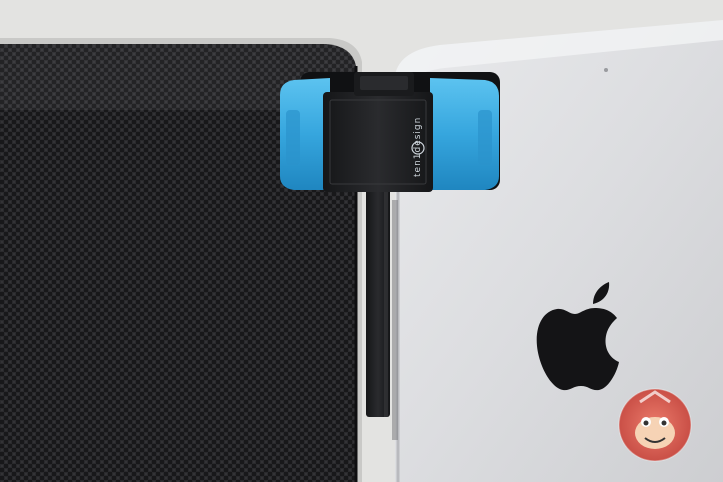  Describe the element at coordinates (418, 147) in the screenshot. I see `clip-brand-label: ten1design` at that location.